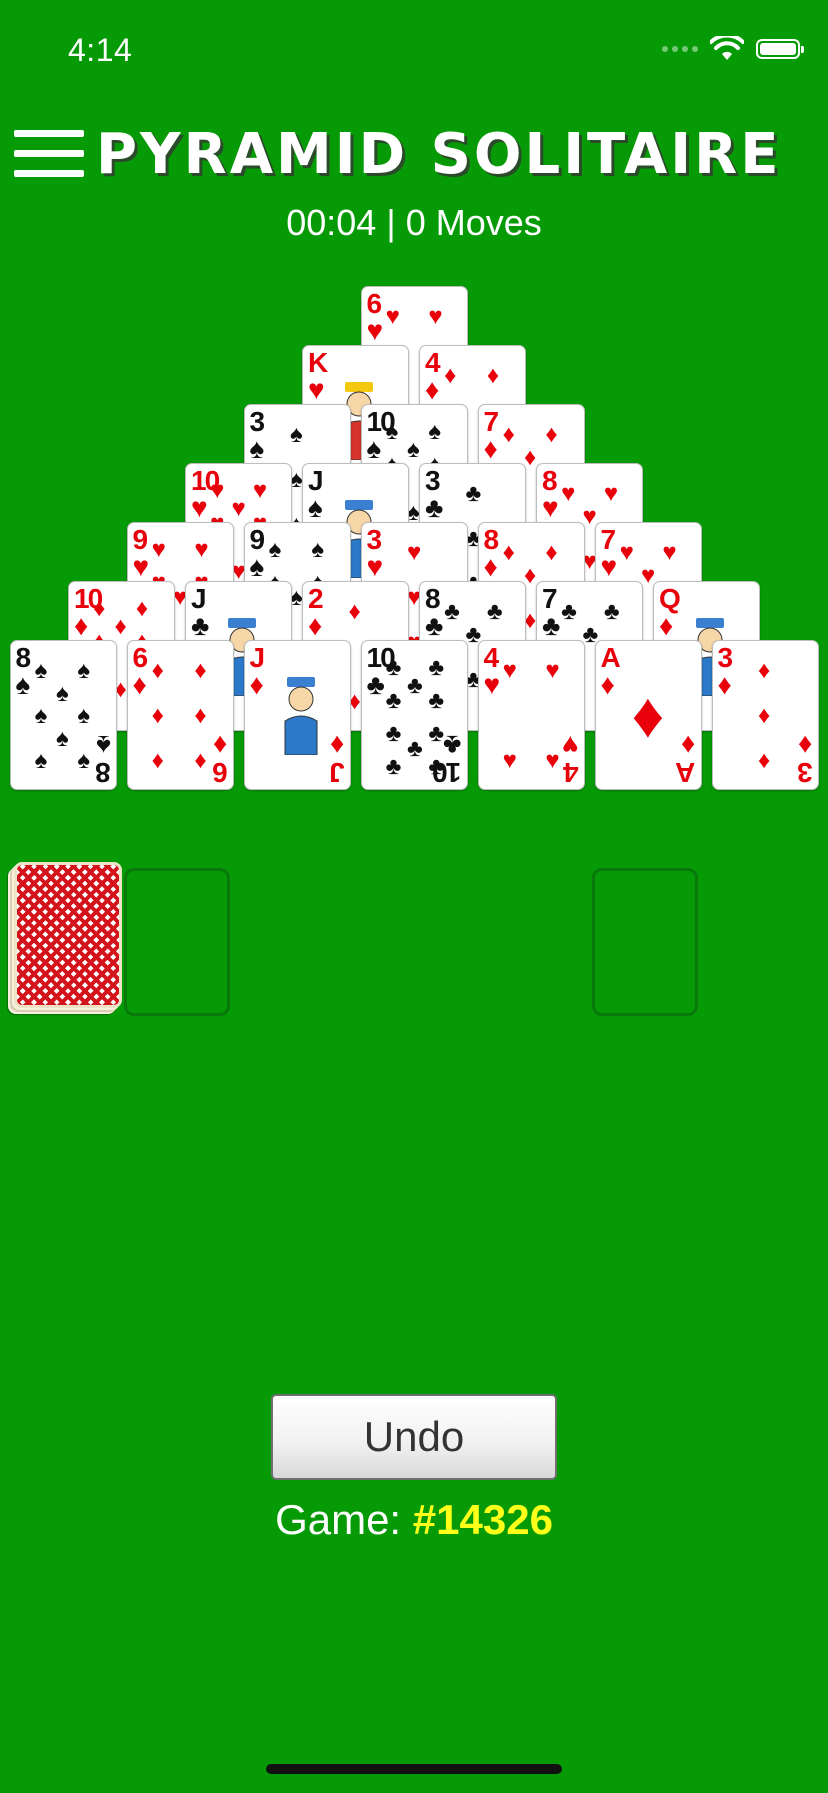 This screenshot has height=1793, width=828. Describe the element at coordinates (414, 1769) in the screenshot. I see `home-indicator` at that location.